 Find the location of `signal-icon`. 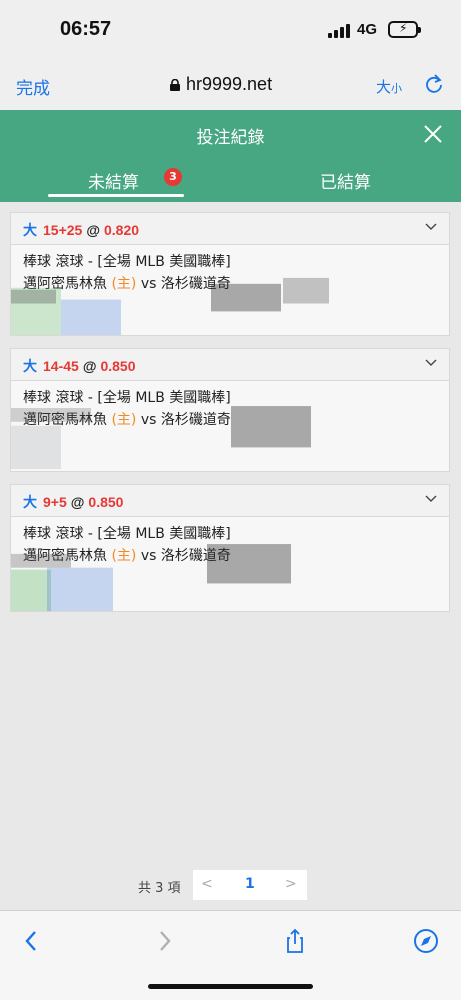

signal-icon is located at coordinates (340, 31).